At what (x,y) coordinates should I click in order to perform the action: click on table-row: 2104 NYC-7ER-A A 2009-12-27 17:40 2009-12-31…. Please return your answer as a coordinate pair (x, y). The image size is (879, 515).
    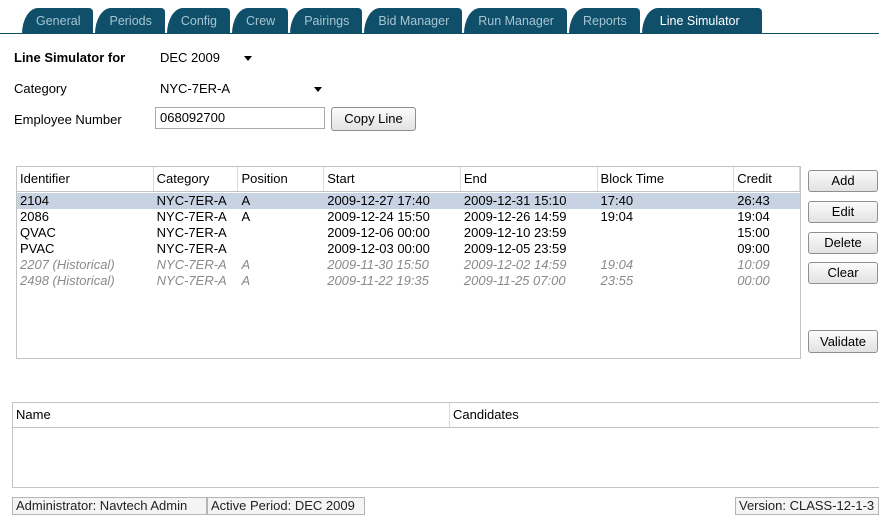
    Looking at the image, I should click on (408, 201).